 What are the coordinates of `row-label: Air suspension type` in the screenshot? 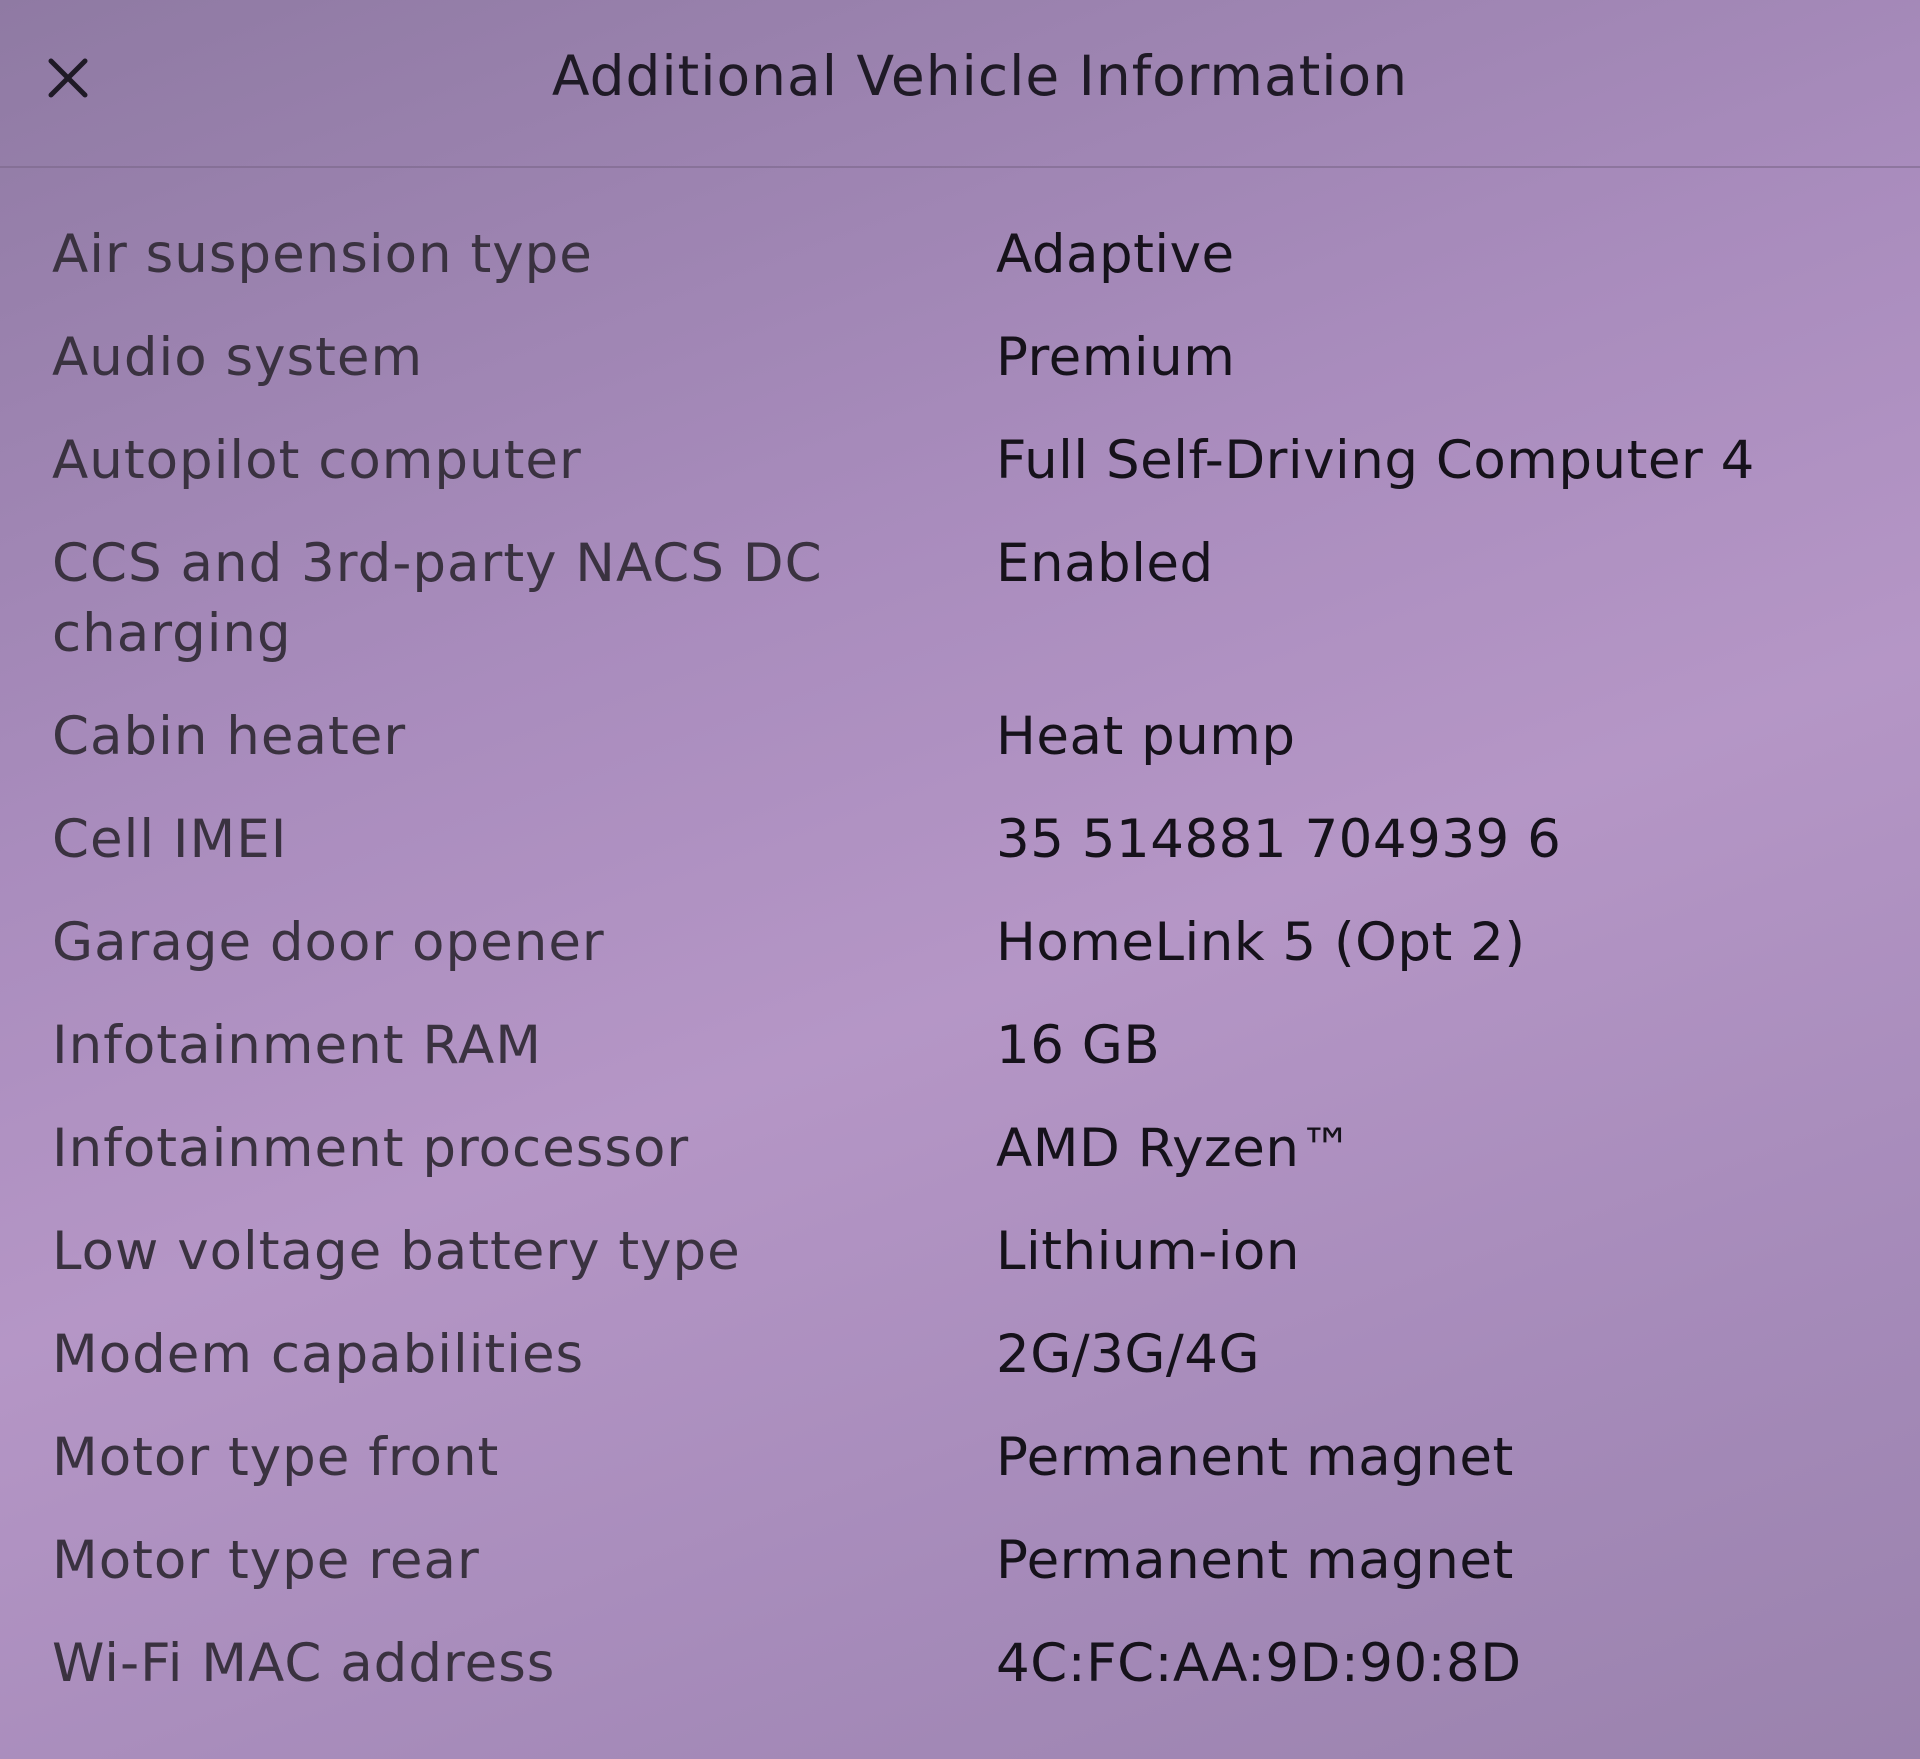 It's located at (322, 254).